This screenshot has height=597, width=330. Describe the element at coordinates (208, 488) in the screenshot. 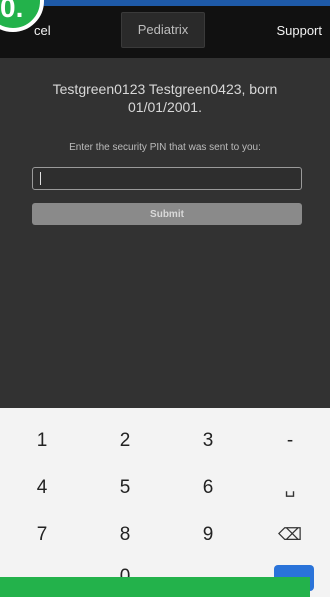

I see `key-6: 6` at that location.